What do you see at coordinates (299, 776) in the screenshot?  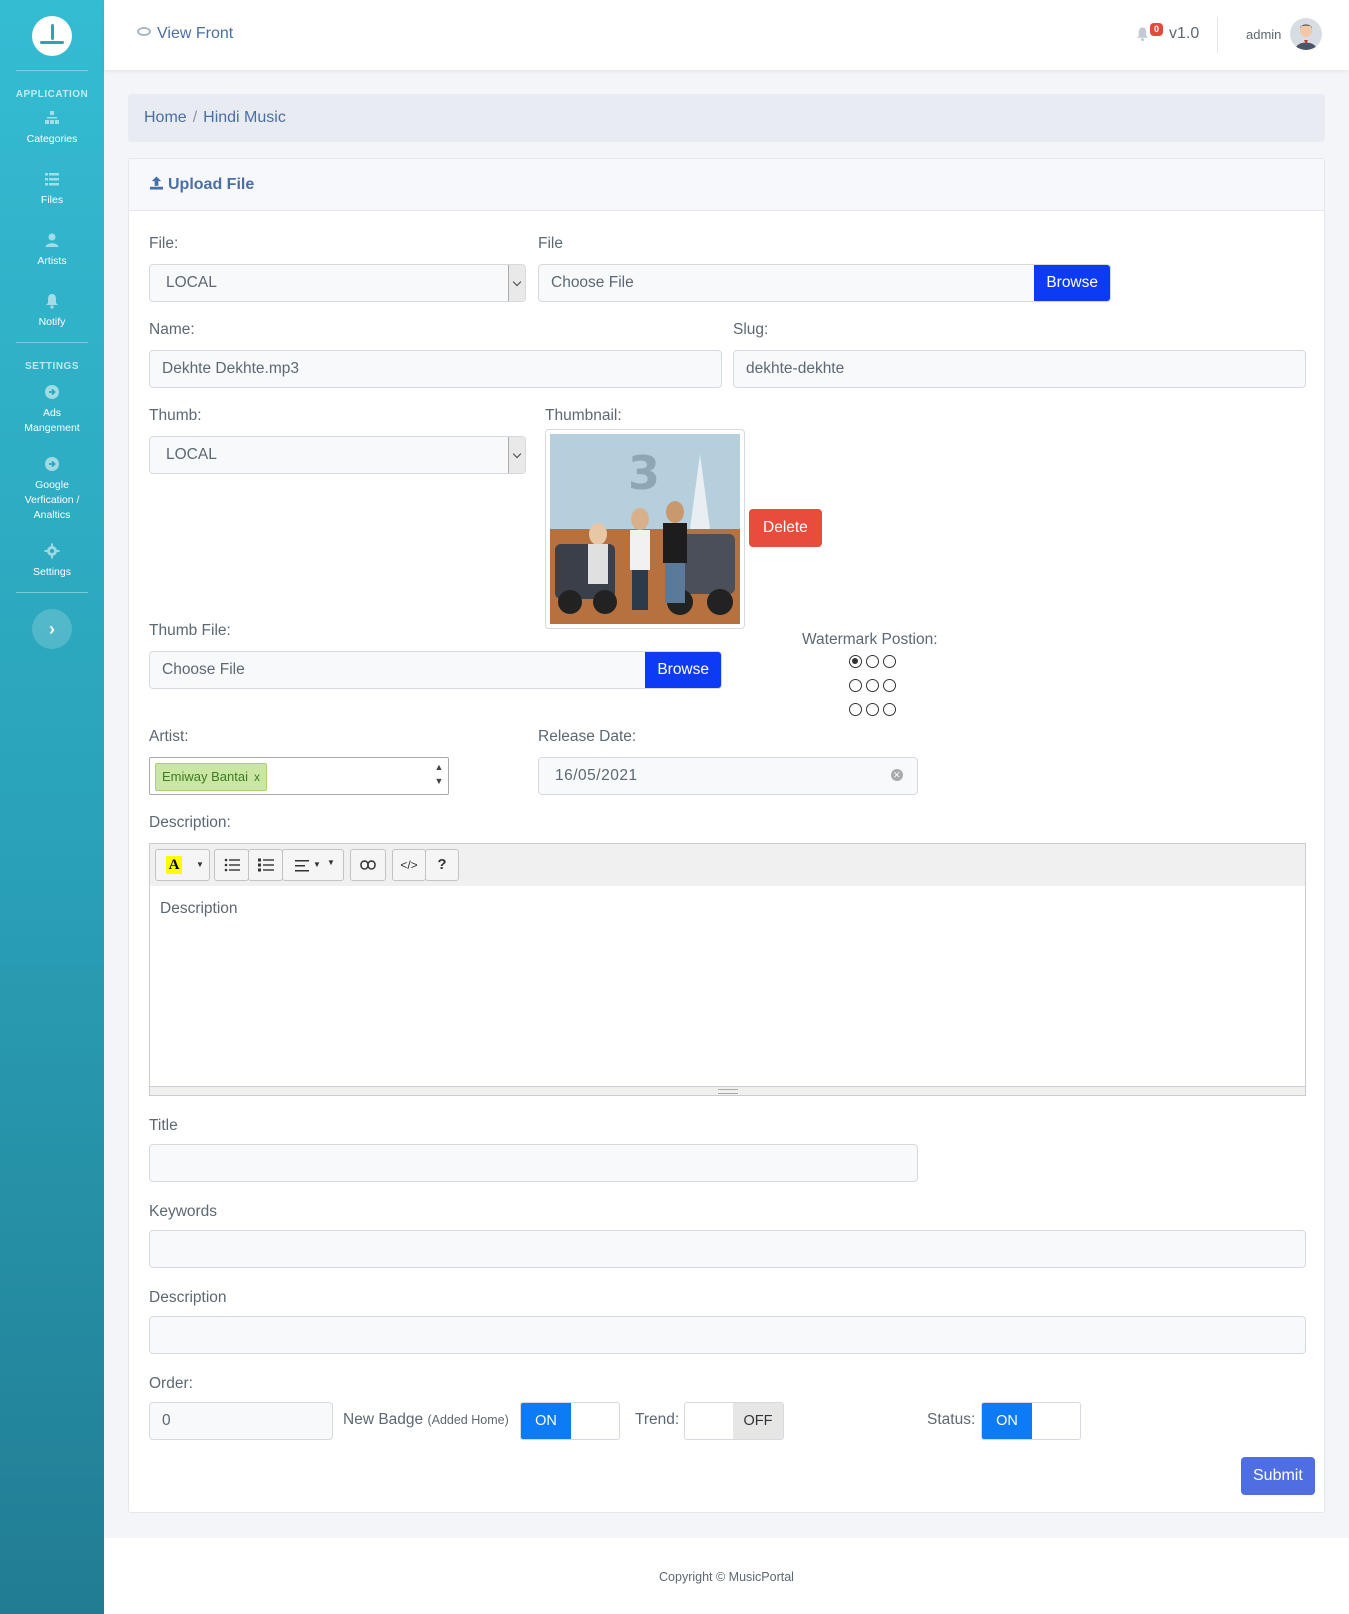 I see `artist-tag-input: Emiway Bantai x ▲ ▼` at bounding box center [299, 776].